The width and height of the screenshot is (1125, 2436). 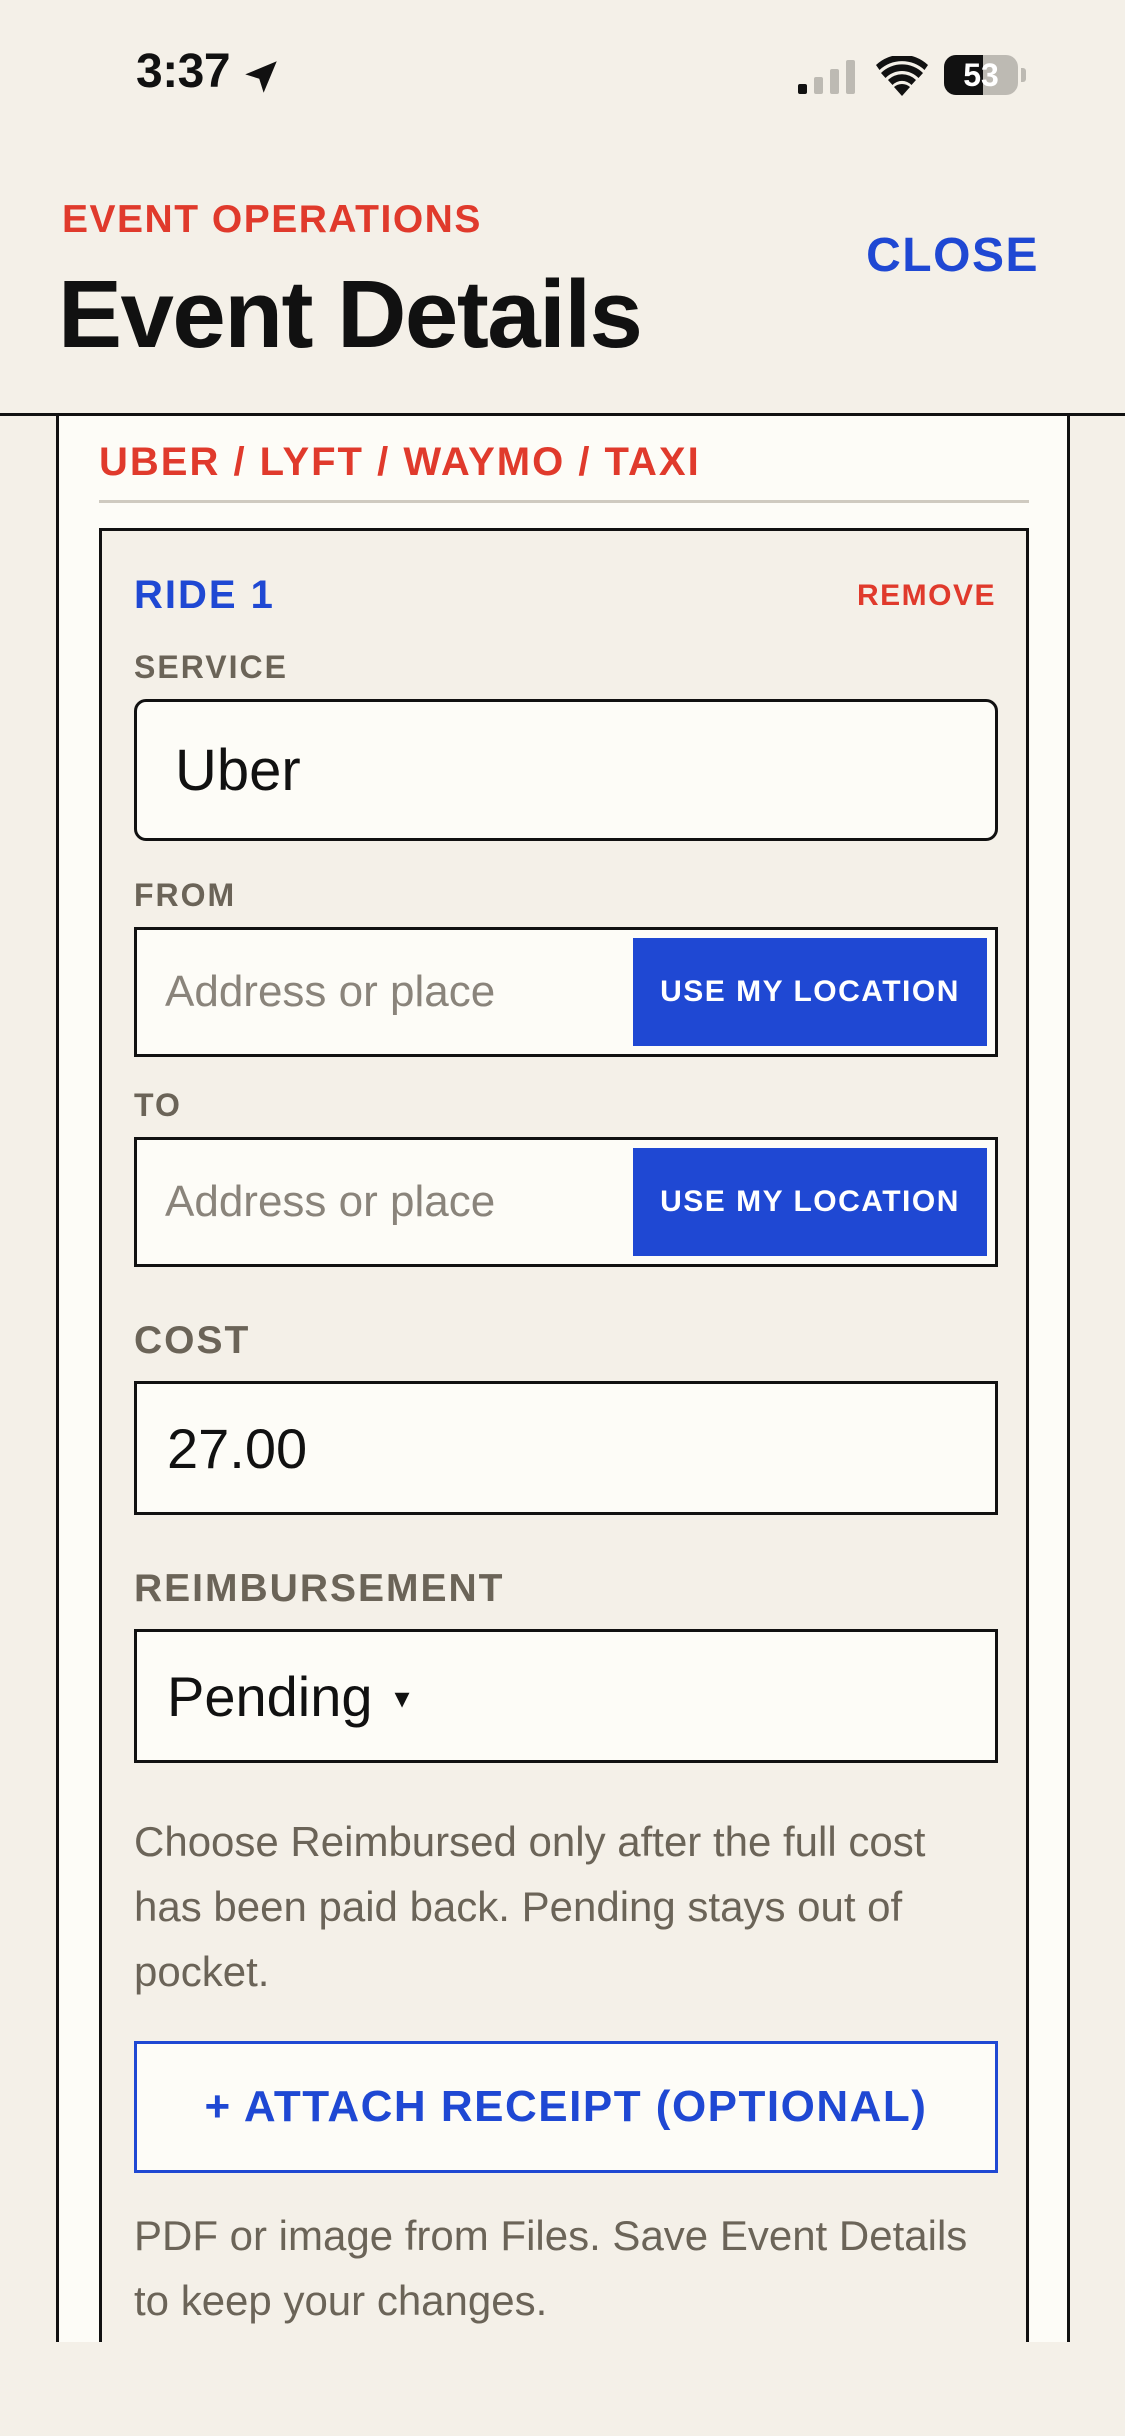 I want to click on status-time: 3:37, so click(x=183, y=71).